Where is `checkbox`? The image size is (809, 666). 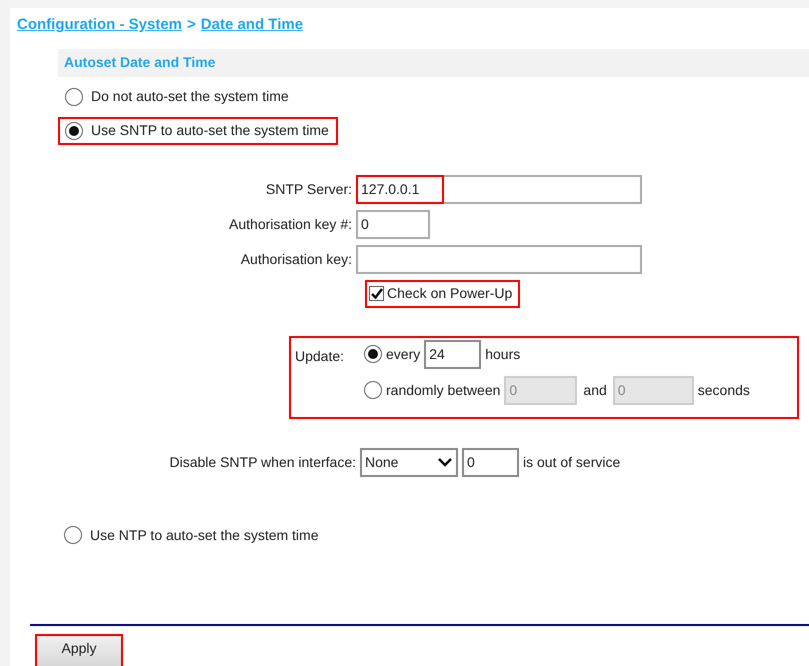 checkbox is located at coordinates (376, 293).